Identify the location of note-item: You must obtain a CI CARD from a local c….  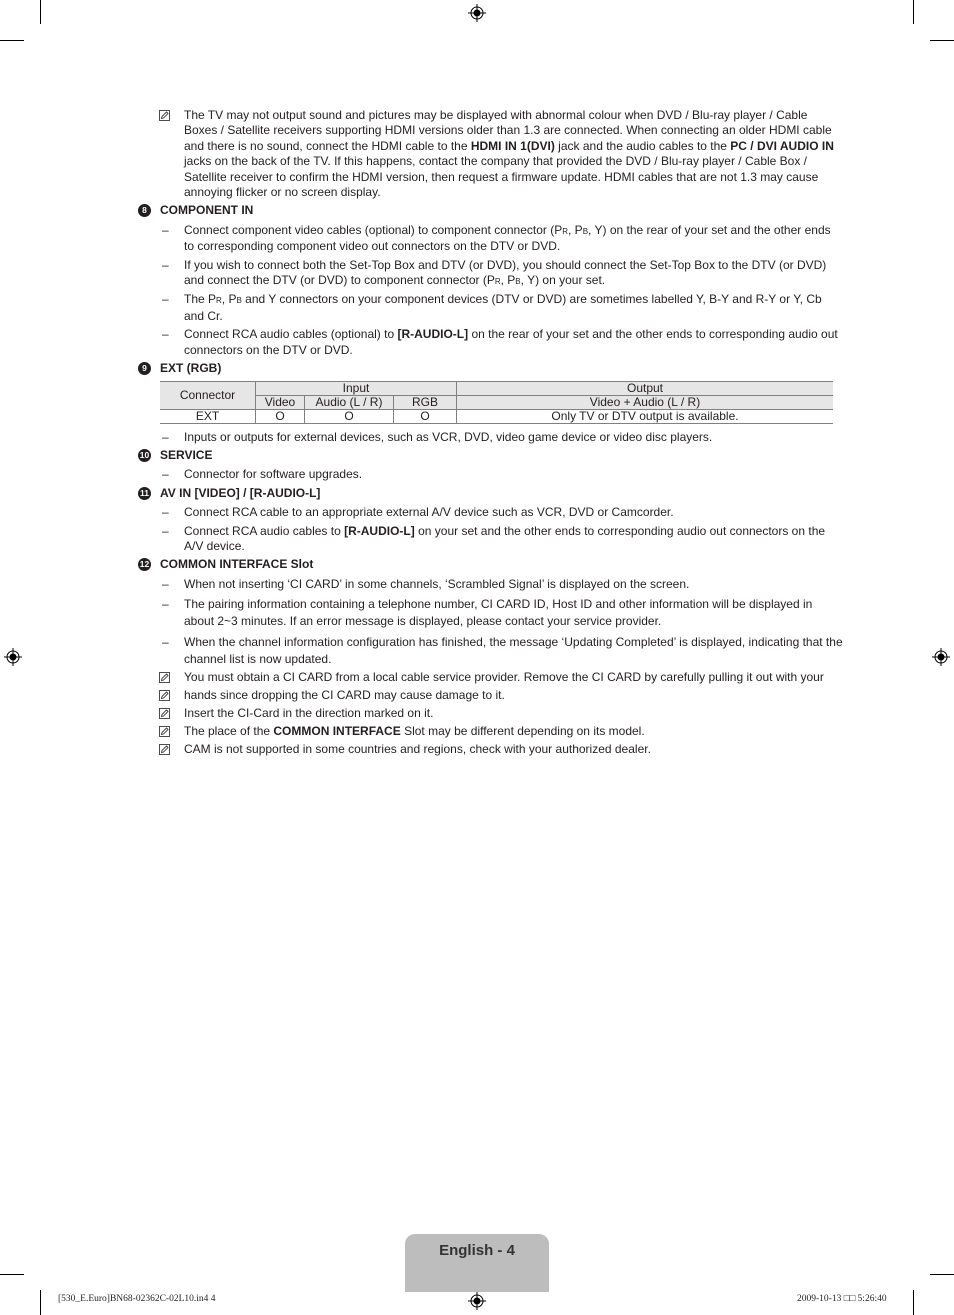
(490, 677).